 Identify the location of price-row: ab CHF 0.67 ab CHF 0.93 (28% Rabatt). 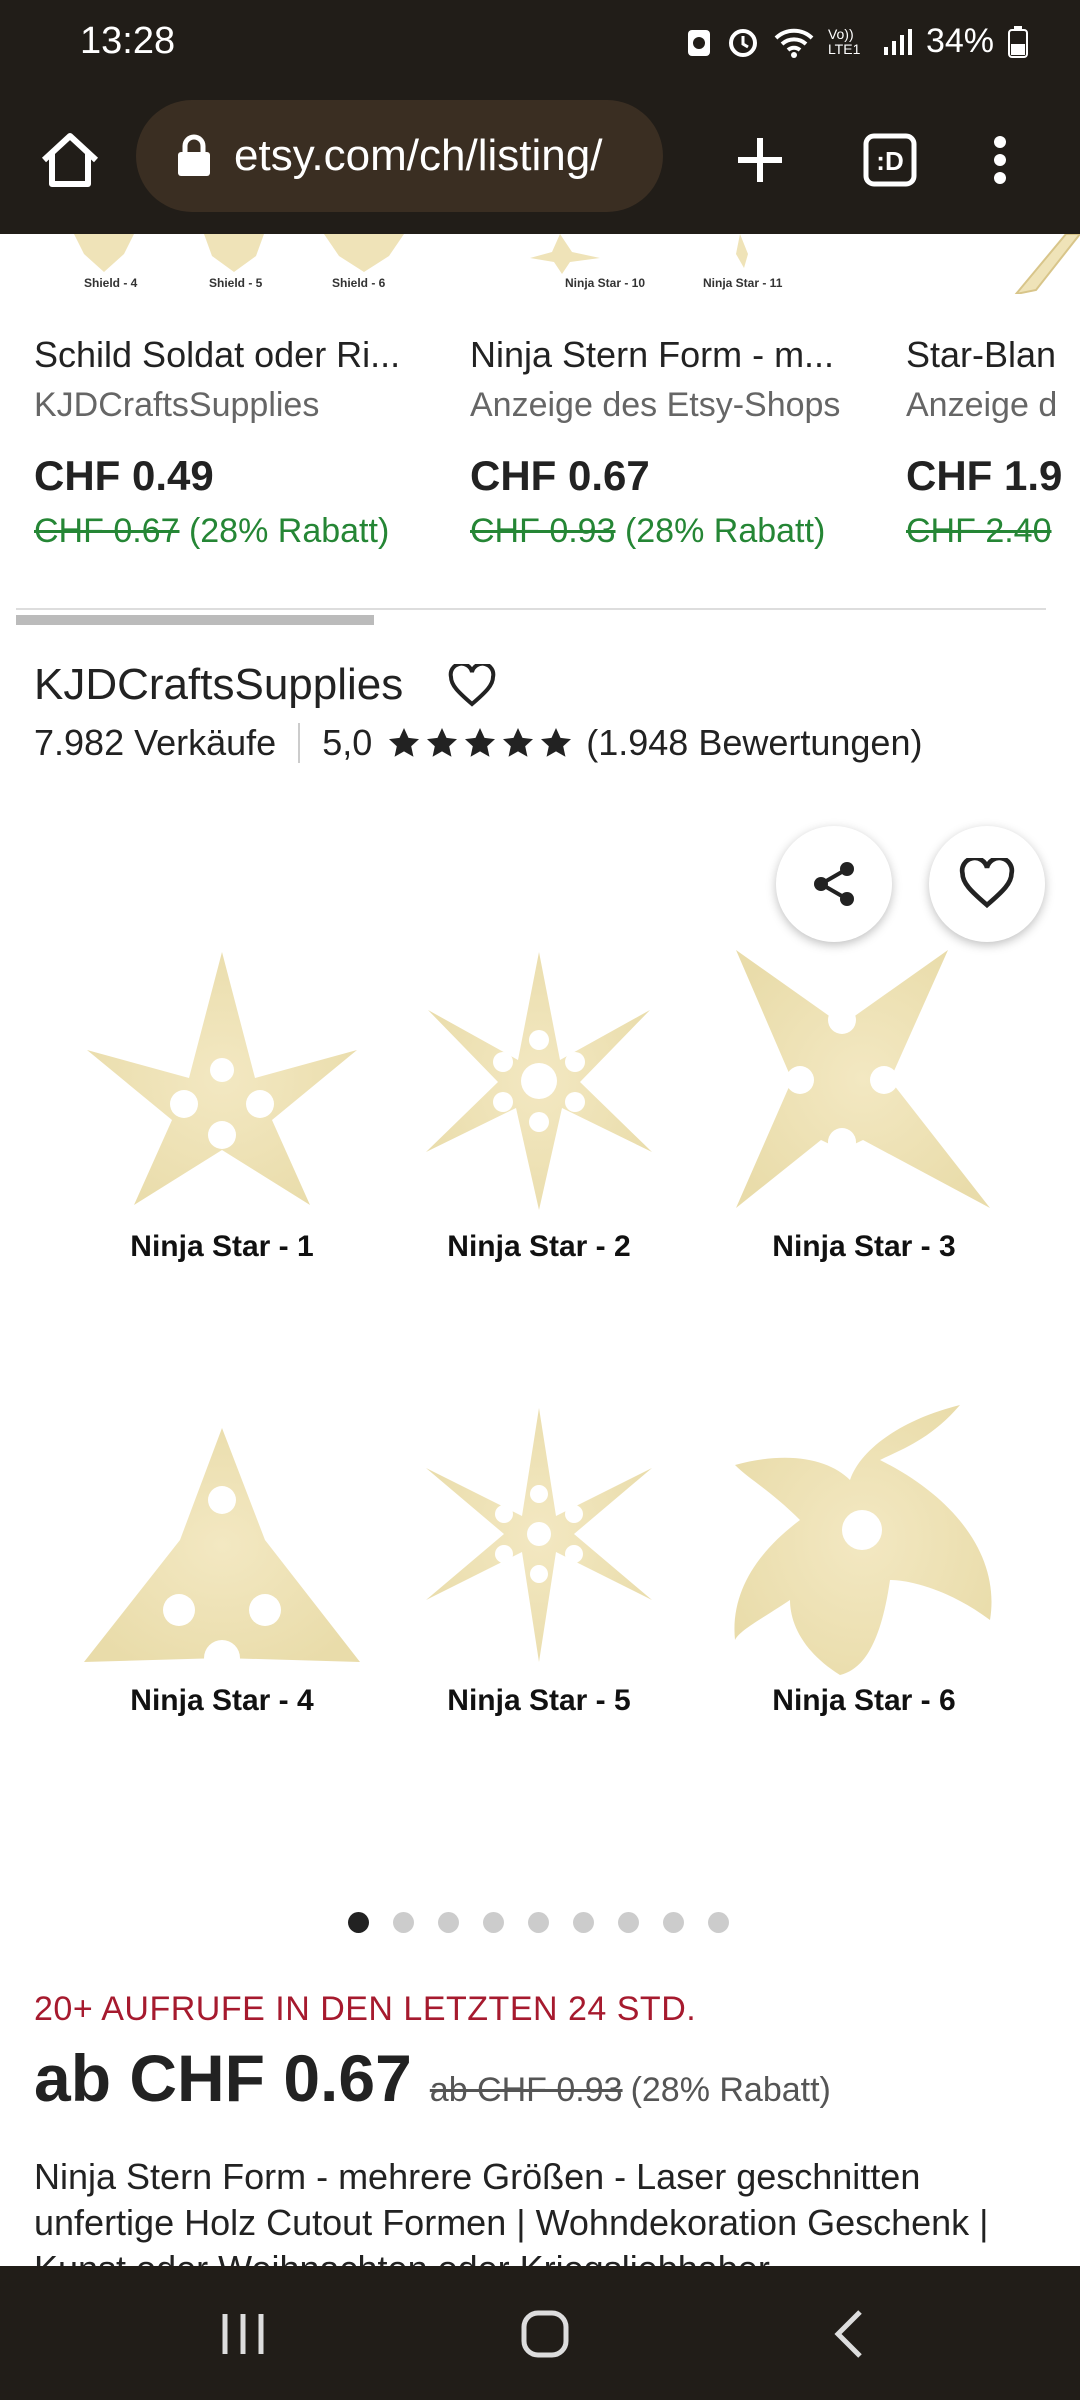
(432, 2078).